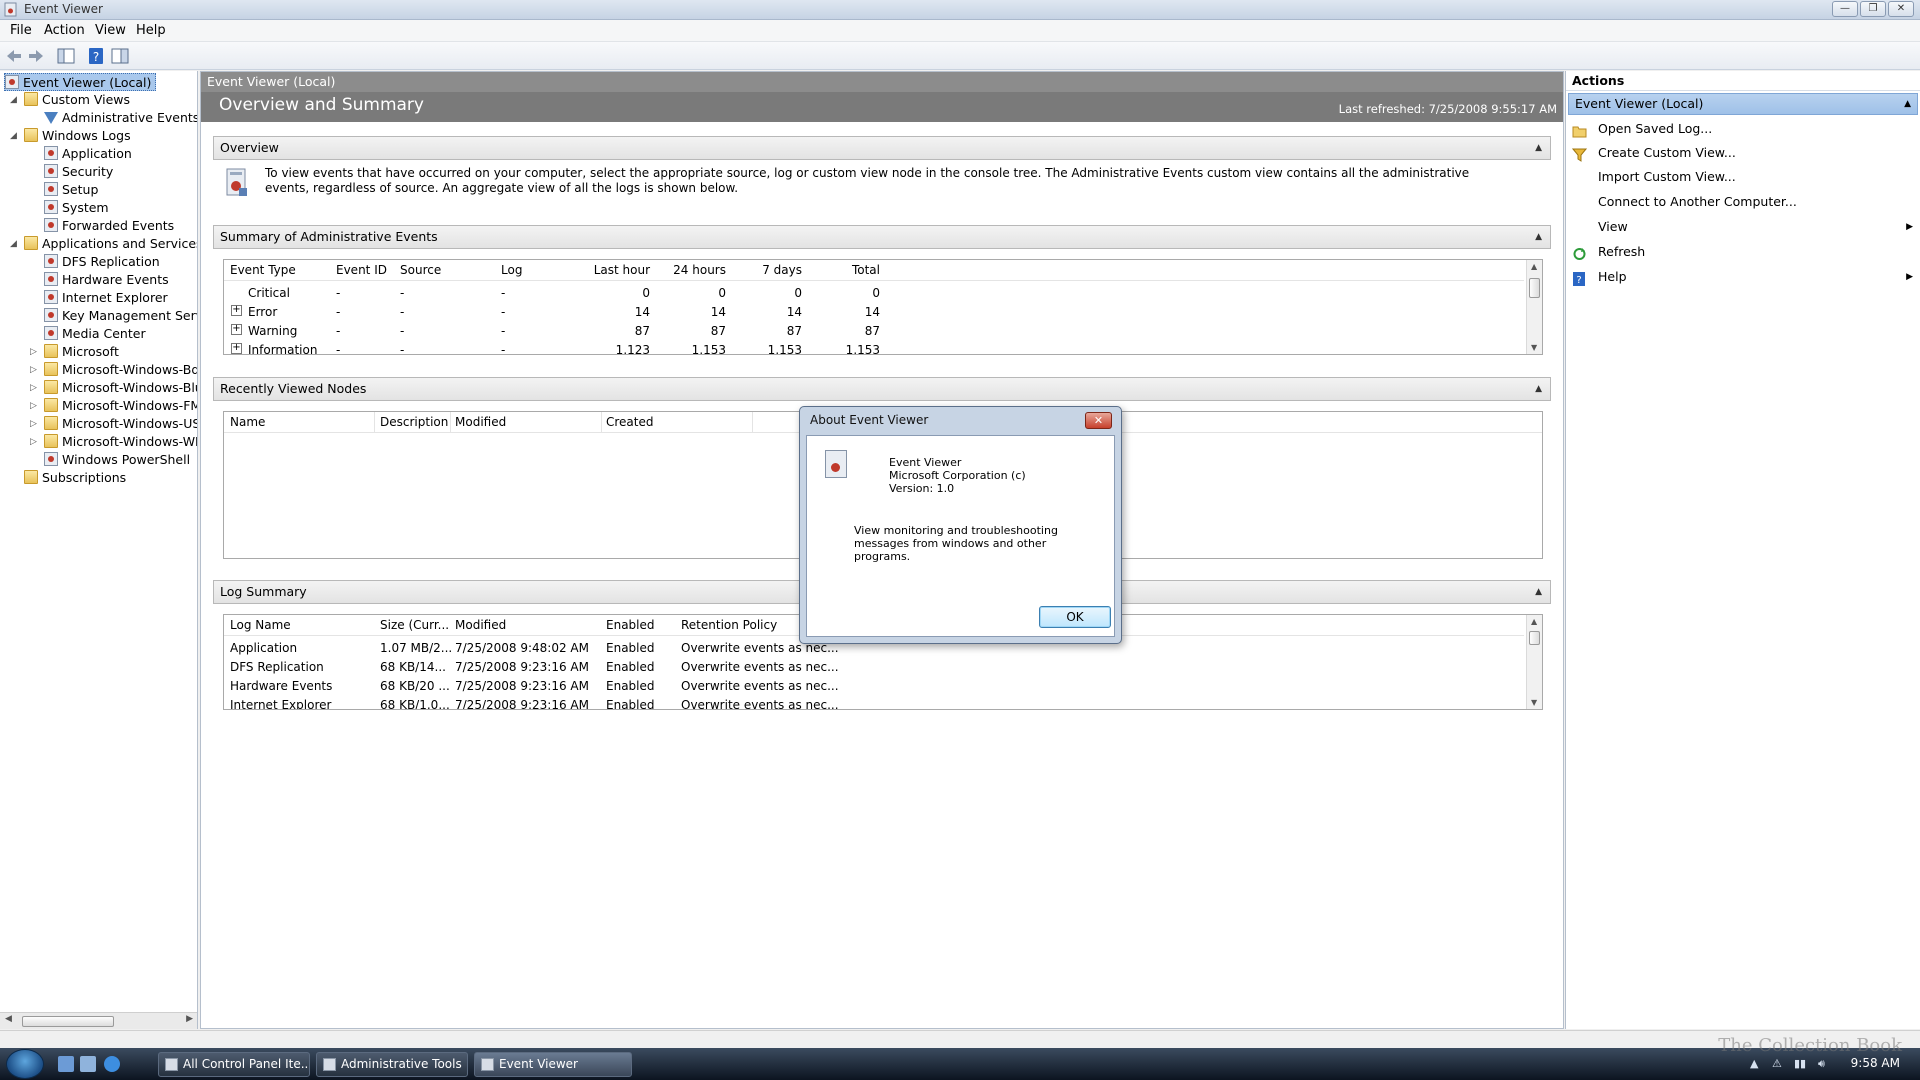  What do you see at coordinates (71, 190) in the screenshot?
I see `tree-node-setup: Setup` at bounding box center [71, 190].